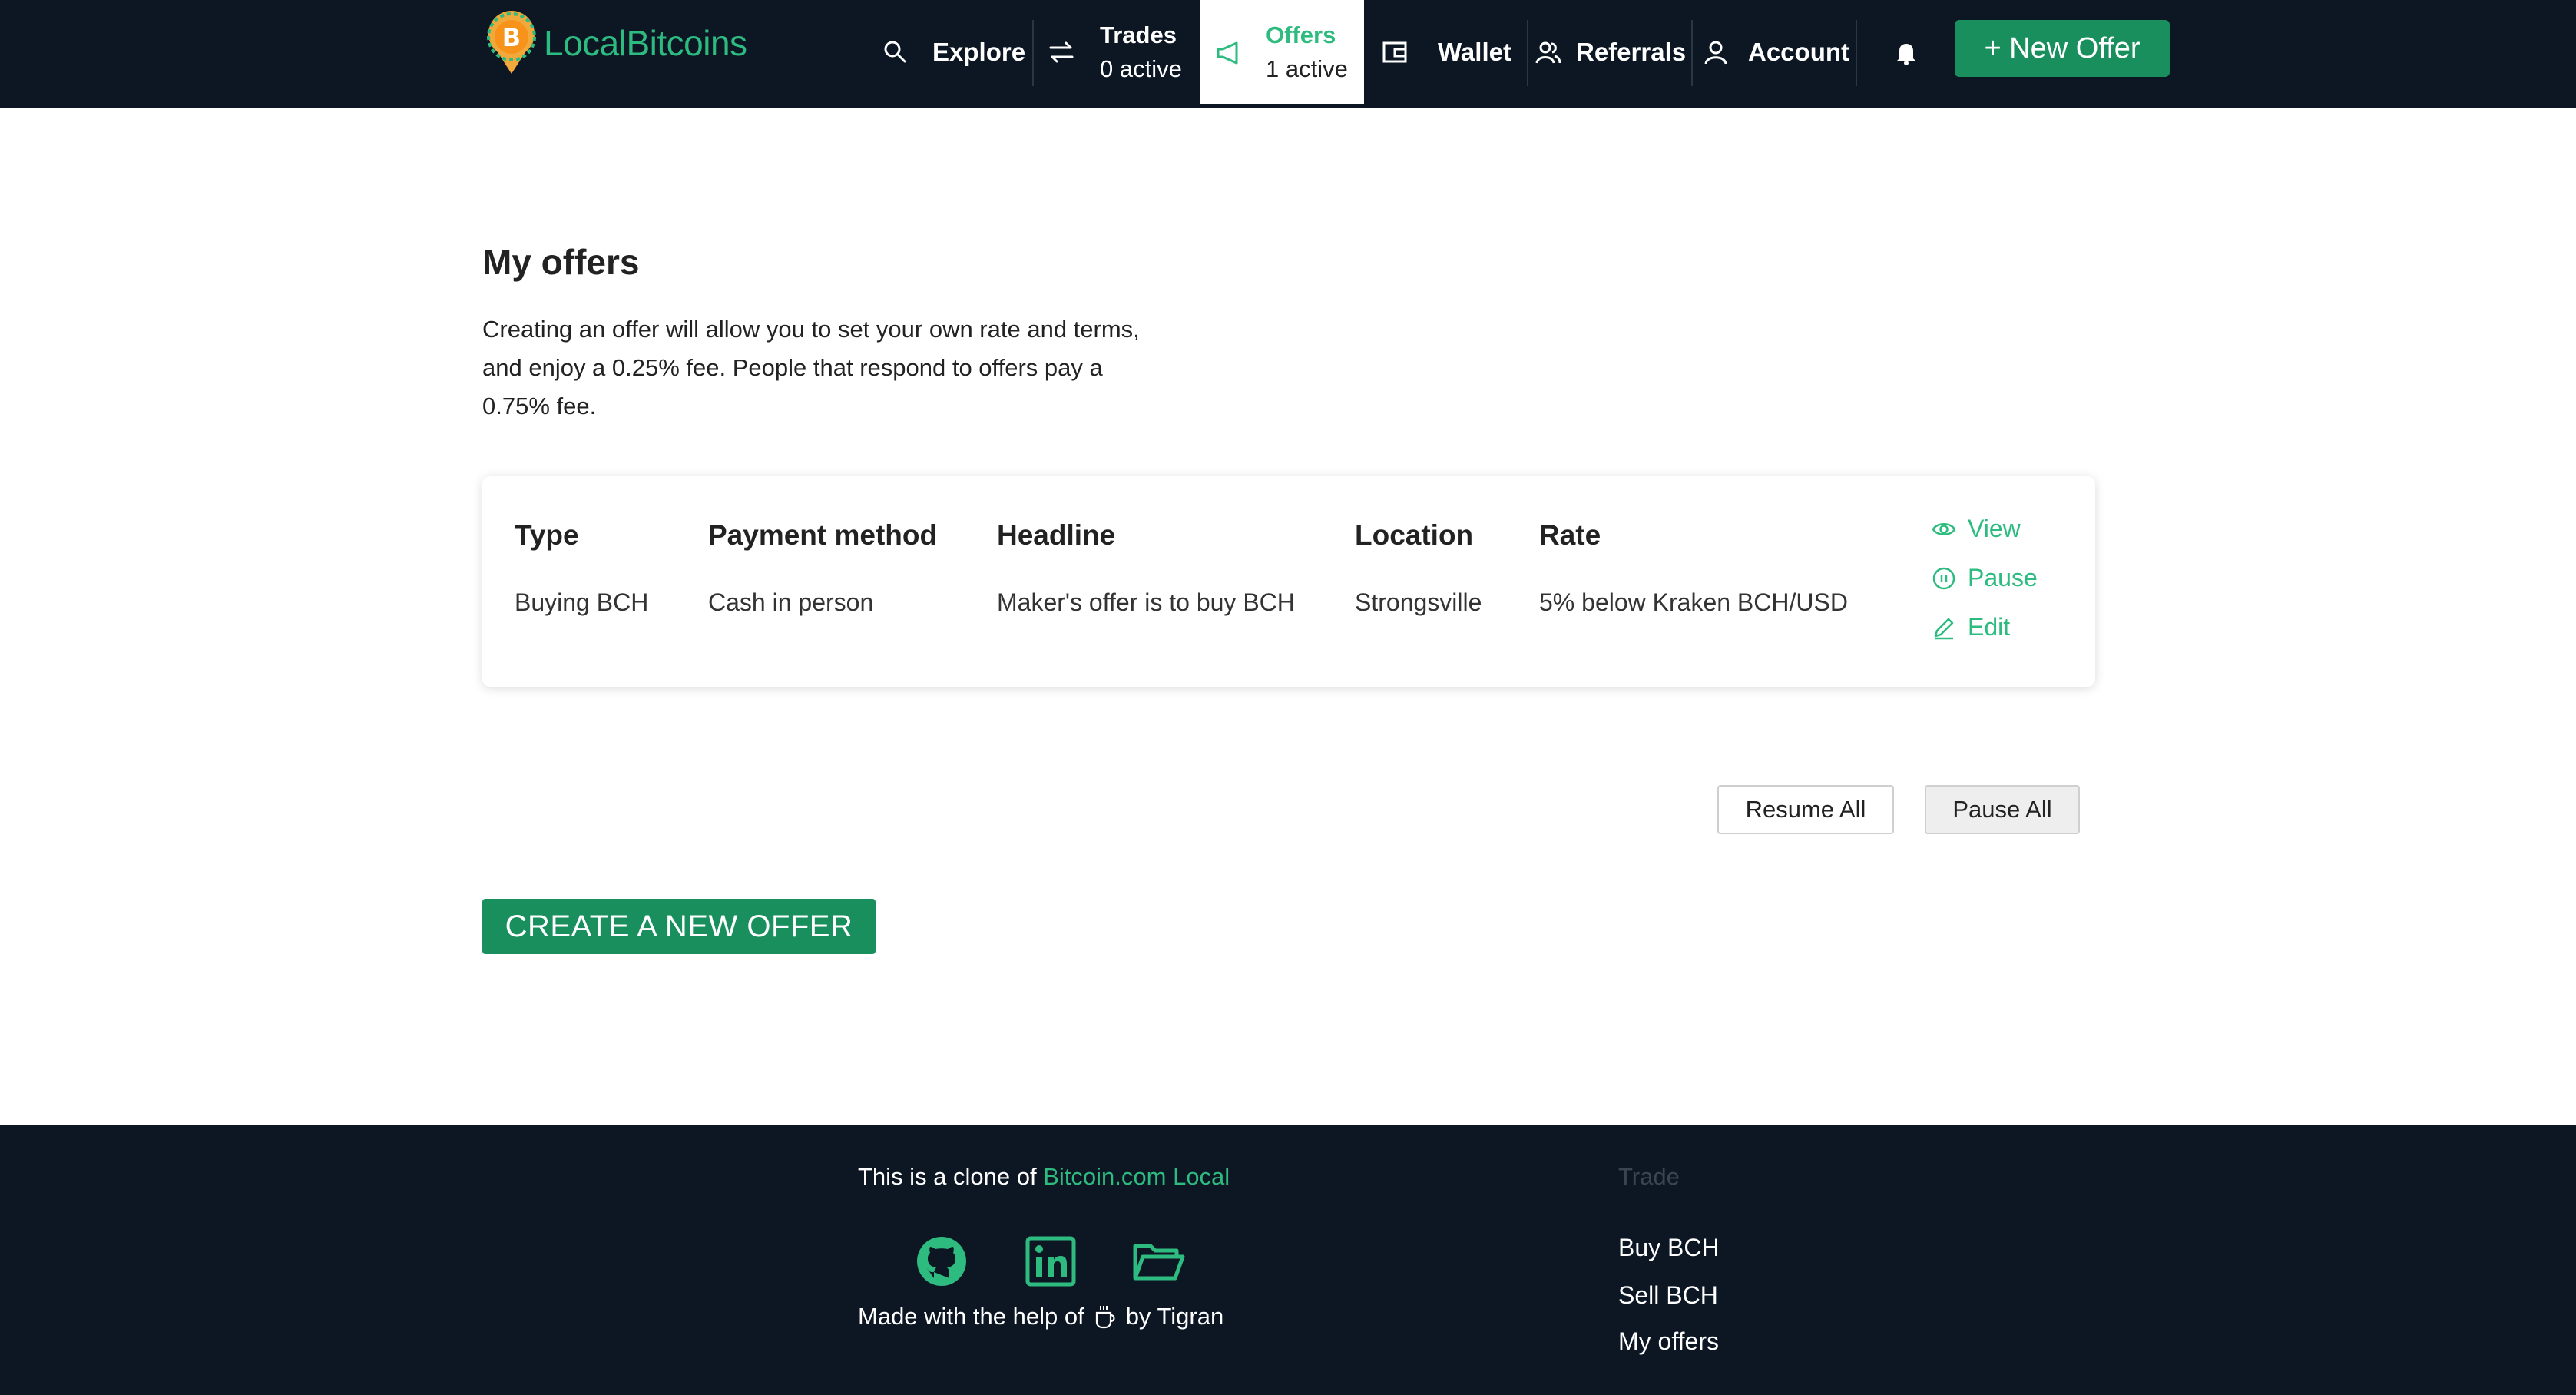 The image size is (2576, 1395). Describe the element at coordinates (1418, 602) in the screenshot. I see `cell-location: Strongsville` at that location.